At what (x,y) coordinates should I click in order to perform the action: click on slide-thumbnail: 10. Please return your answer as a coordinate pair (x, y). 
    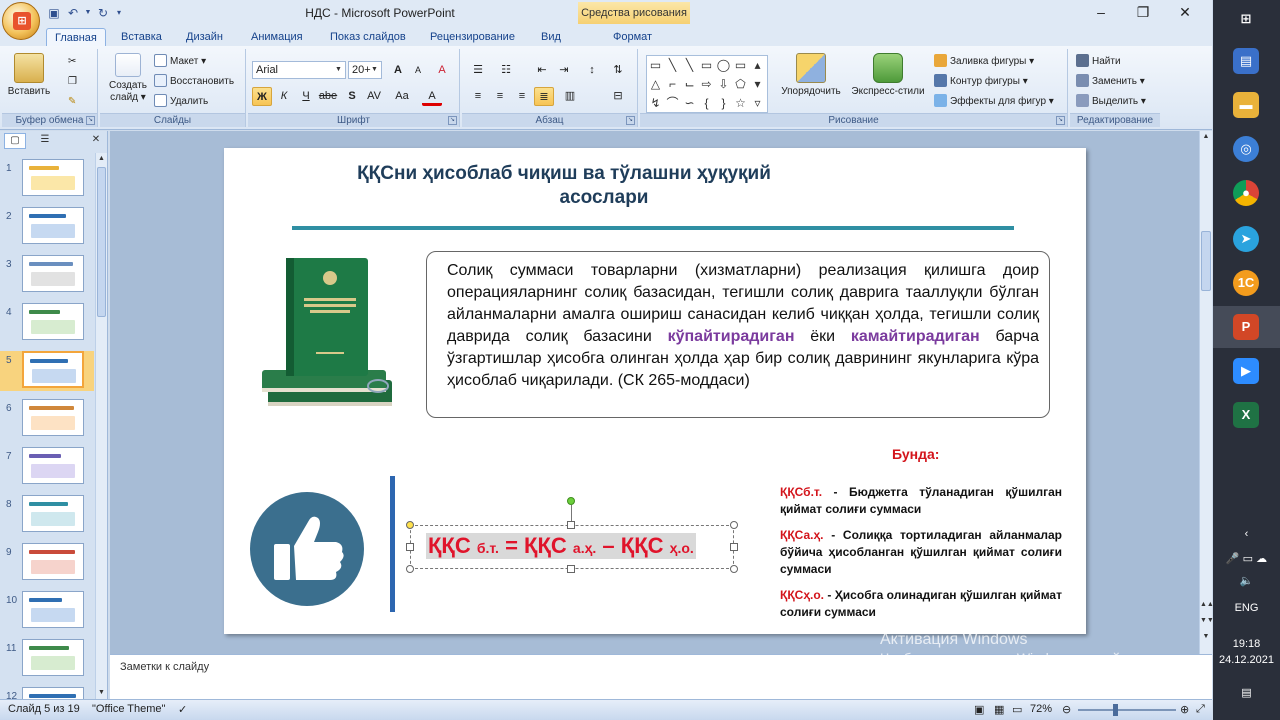
    Looking at the image, I should click on (47, 611).